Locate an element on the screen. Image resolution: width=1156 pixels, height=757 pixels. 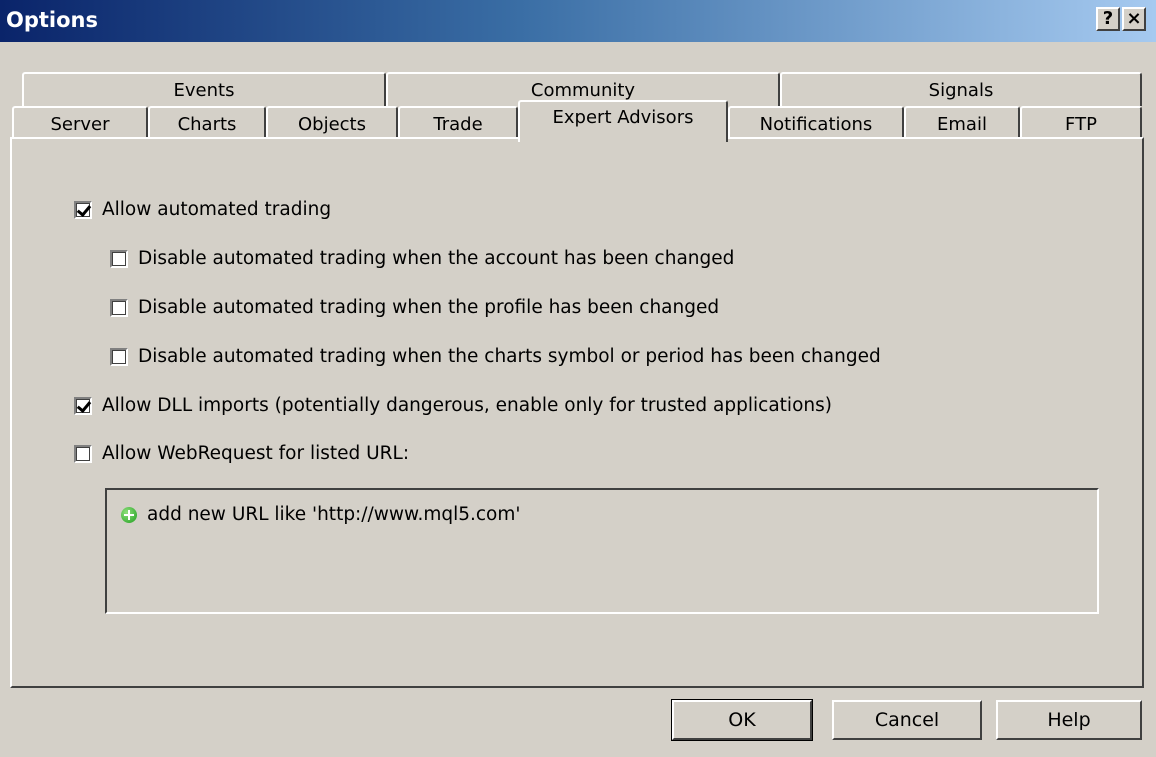
allow-webrequest-option: Allow WebRequest for listed URL: is located at coordinates (241, 453).